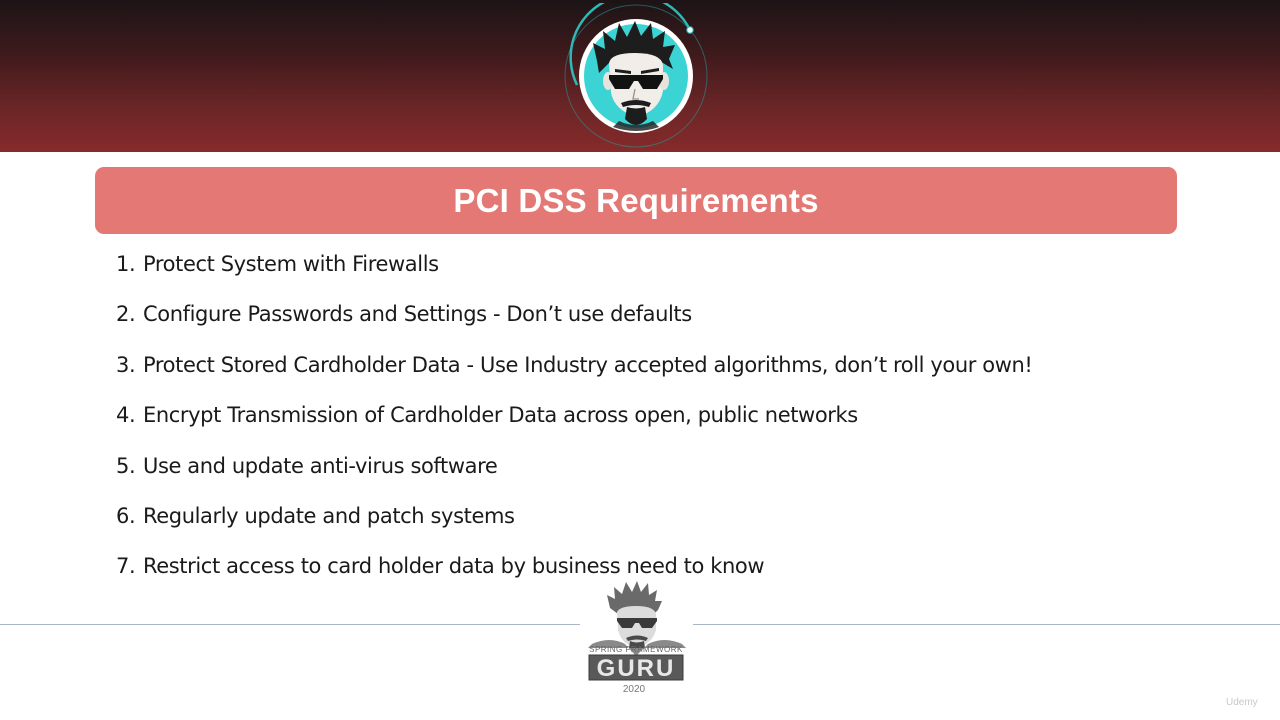 Image resolution: width=1280 pixels, height=720 pixels. Describe the element at coordinates (636, 76) in the screenshot. I see `presenter-avatar-icon` at that location.